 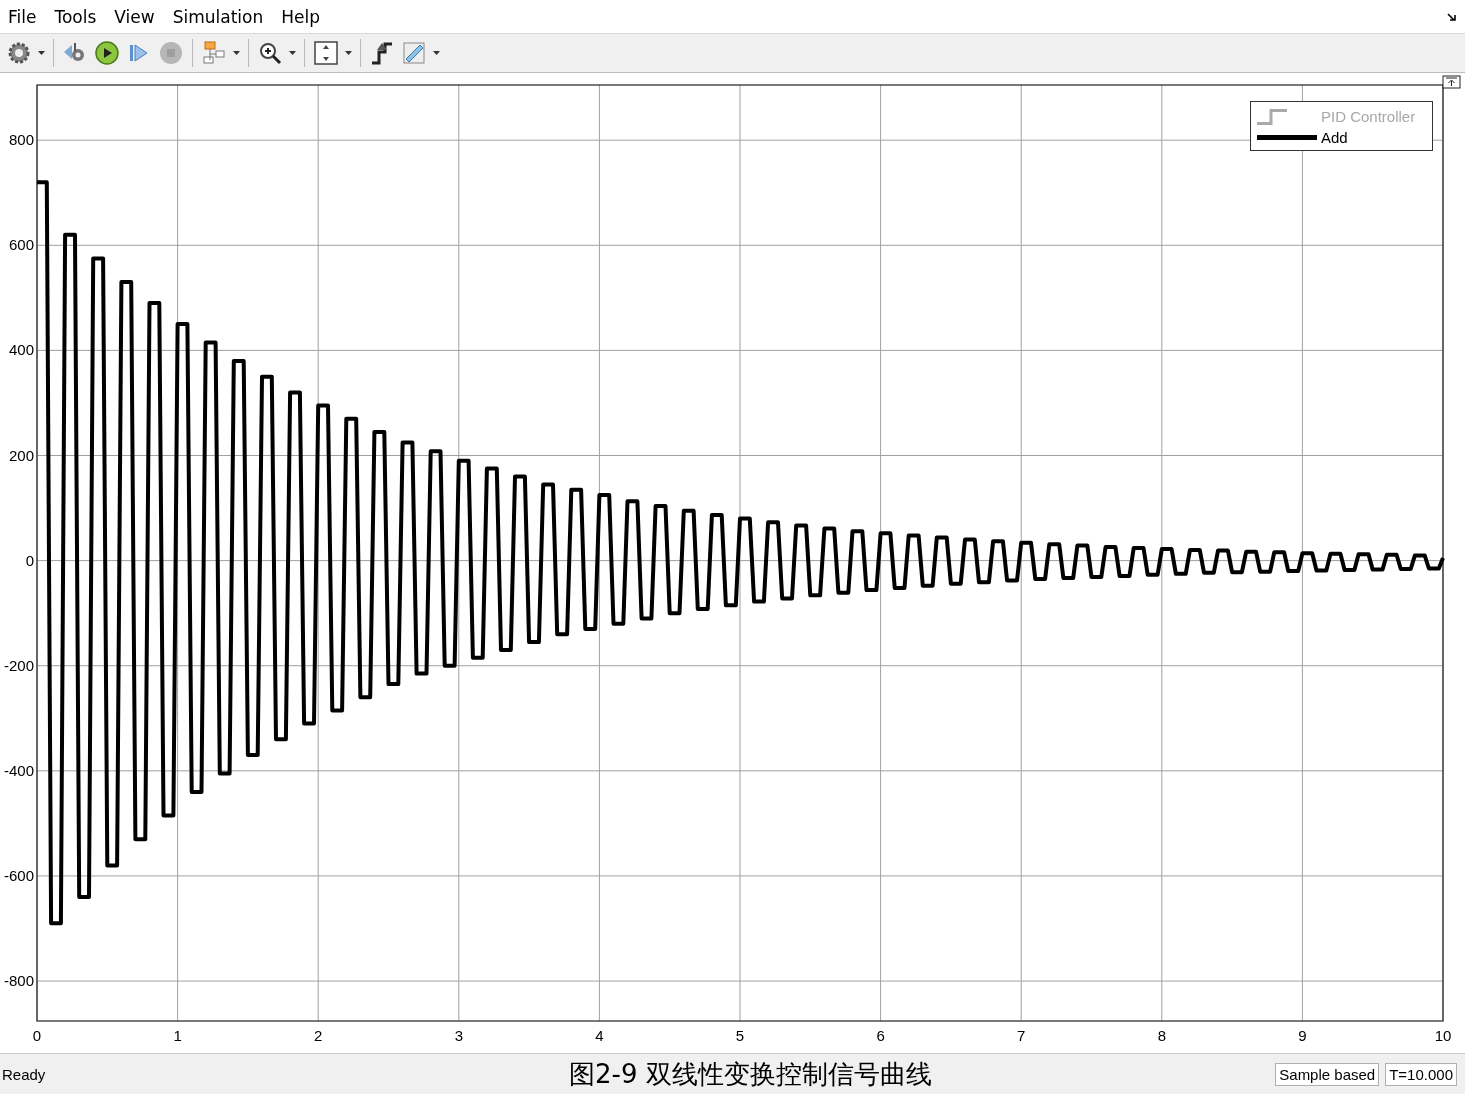 What do you see at coordinates (880, 1035) in the screenshot?
I see `tick-label: 6` at bounding box center [880, 1035].